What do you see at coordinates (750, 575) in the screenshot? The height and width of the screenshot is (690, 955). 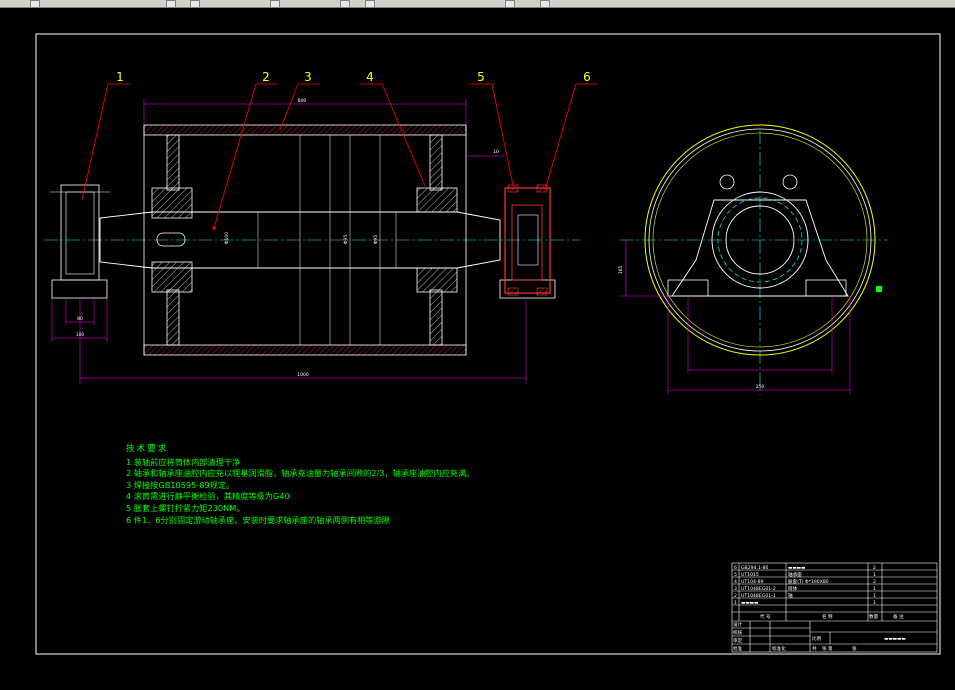 I see `part-code: UT1015` at bounding box center [750, 575].